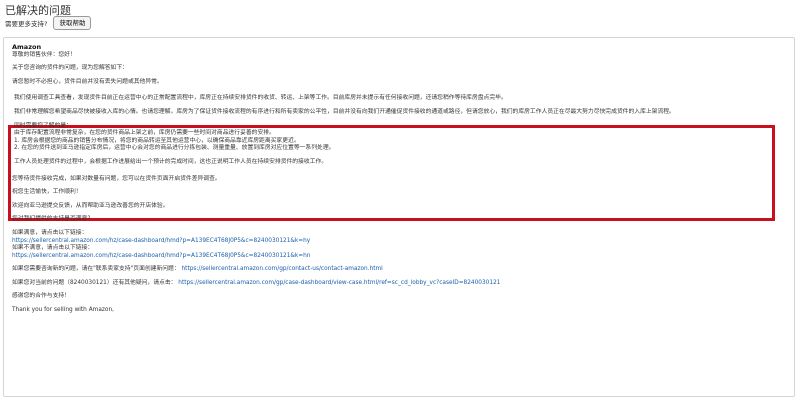 The image size is (800, 400). What do you see at coordinates (116, 178) in the screenshot?
I see `after-text: 您等待货件接收完成，如果对数量有问题，您可以在货件页面开启货件差异调查。` at bounding box center [116, 178].